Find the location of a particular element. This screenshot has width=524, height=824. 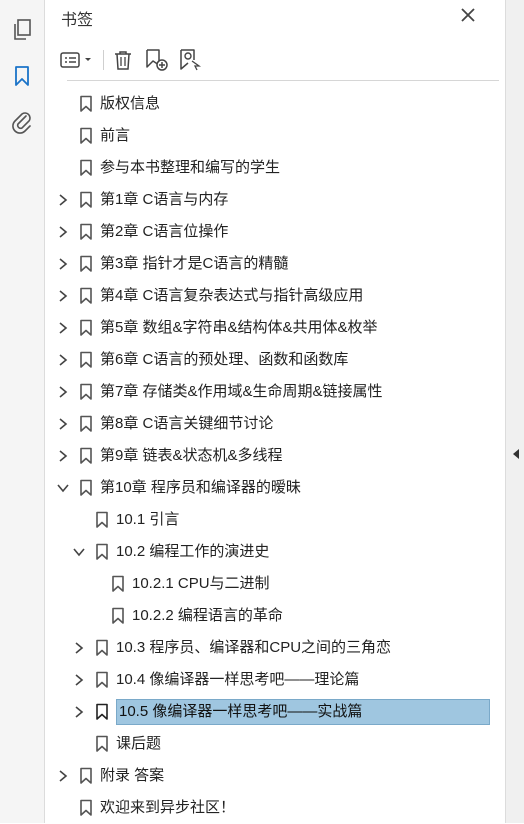

bookmark-row: 10.2.1 CPU与二进制 is located at coordinates (275, 584).